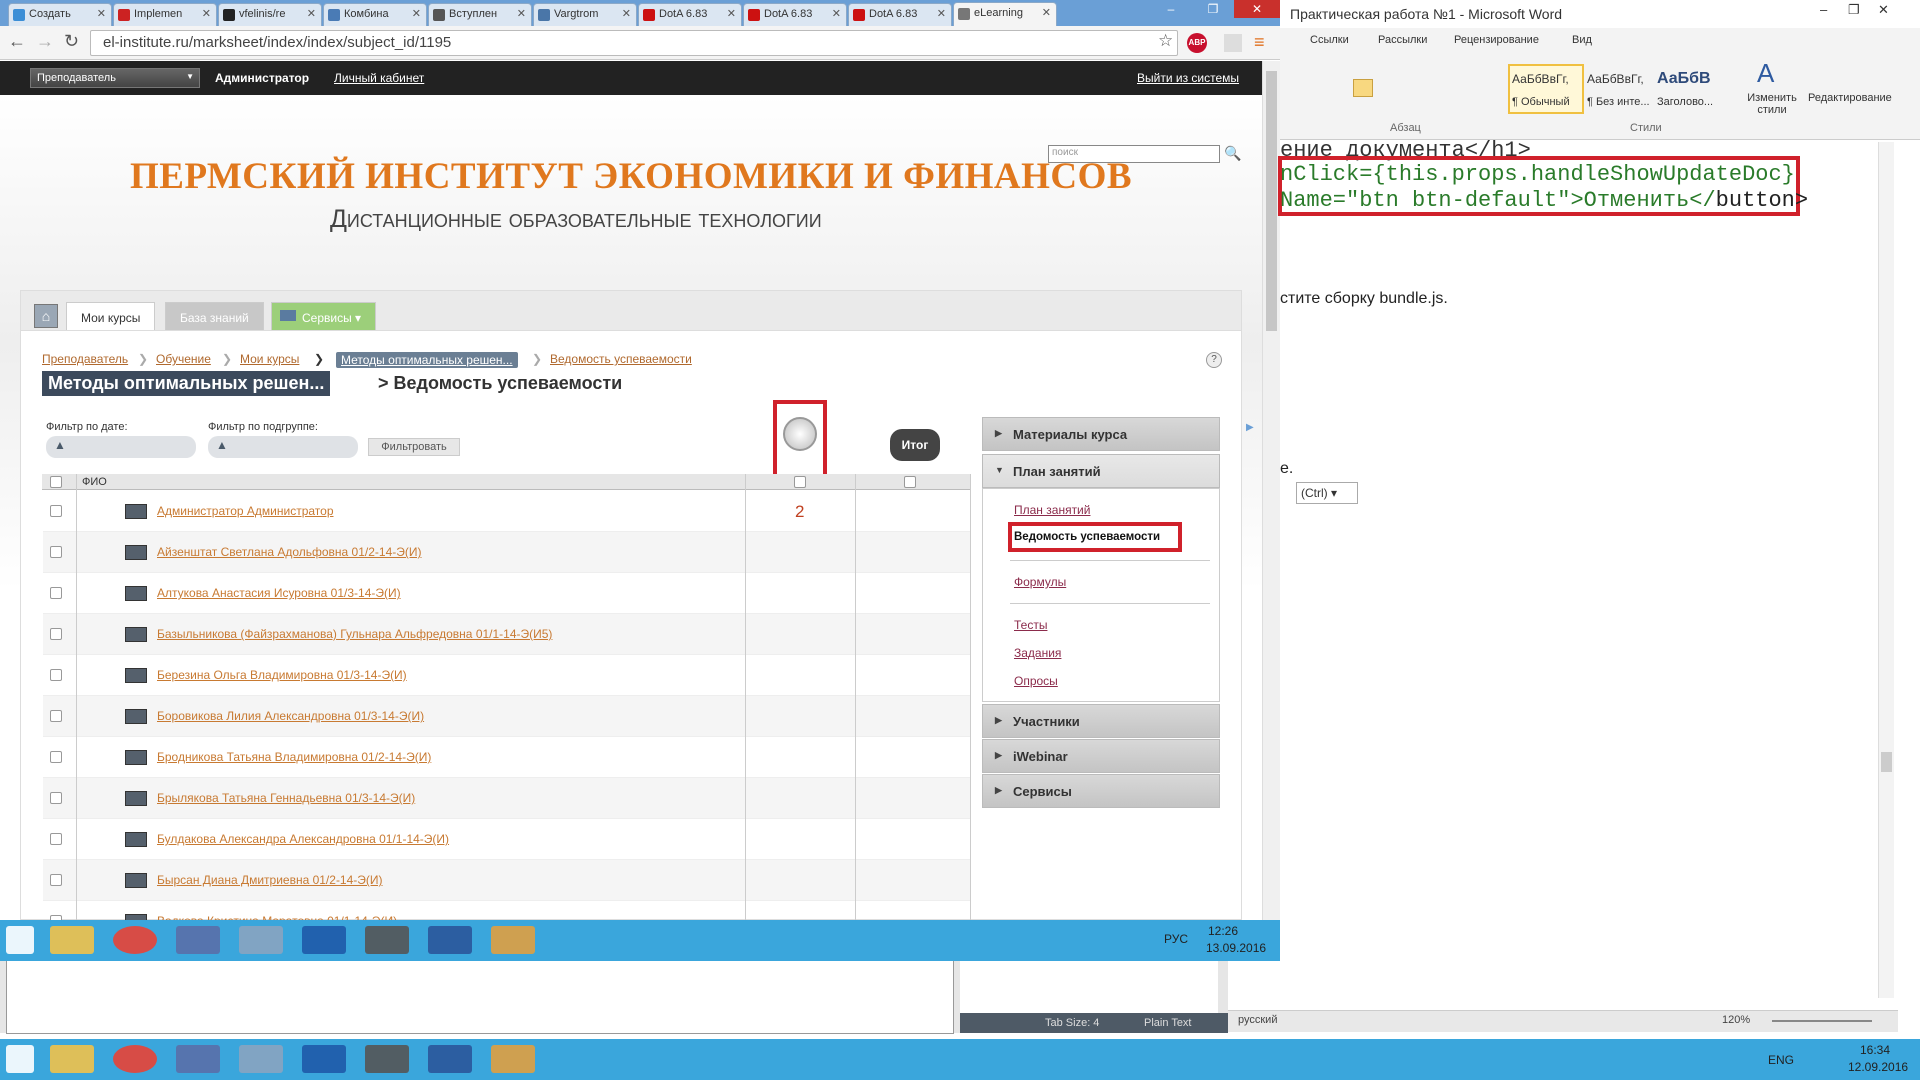 Image resolution: width=1920 pixels, height=1080 pixels. I want to click on student-name-link: Бырсан Диана Дмитриевна 01/2-14-Э(И), so click(270, 880).